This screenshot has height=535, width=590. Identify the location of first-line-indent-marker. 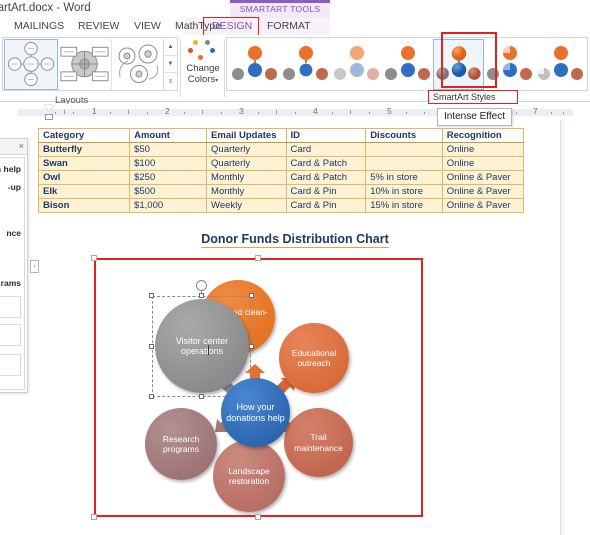
(49, 108).